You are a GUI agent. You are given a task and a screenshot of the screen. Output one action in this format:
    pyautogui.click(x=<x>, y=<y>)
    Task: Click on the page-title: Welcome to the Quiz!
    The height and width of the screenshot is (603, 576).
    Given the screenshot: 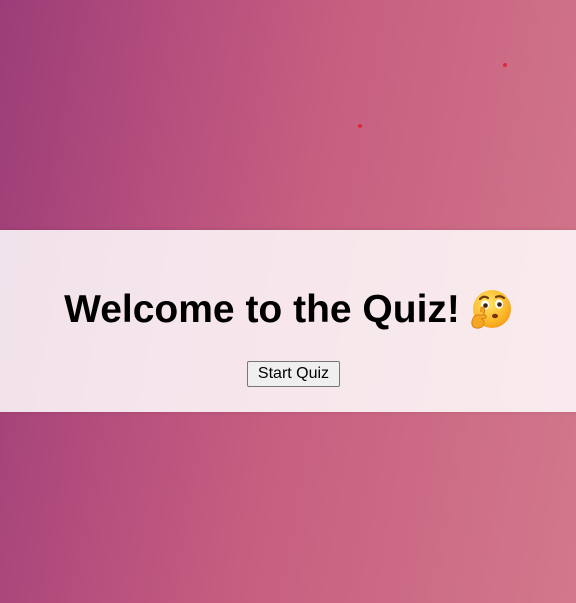 What is the action you would take?
    pyautogui.click(x=262, y=309)
    